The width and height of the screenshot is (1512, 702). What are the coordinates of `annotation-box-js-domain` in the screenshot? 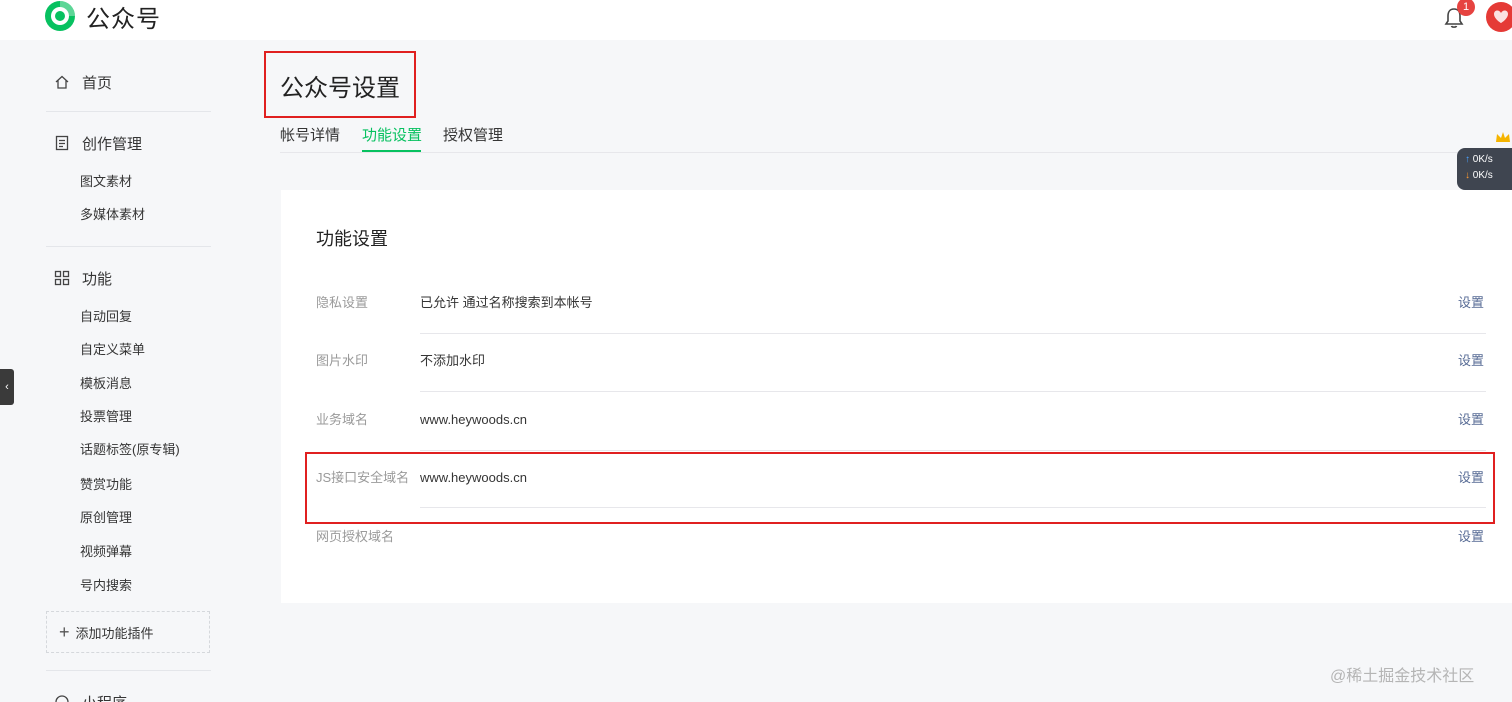 It's located at (900, 488).